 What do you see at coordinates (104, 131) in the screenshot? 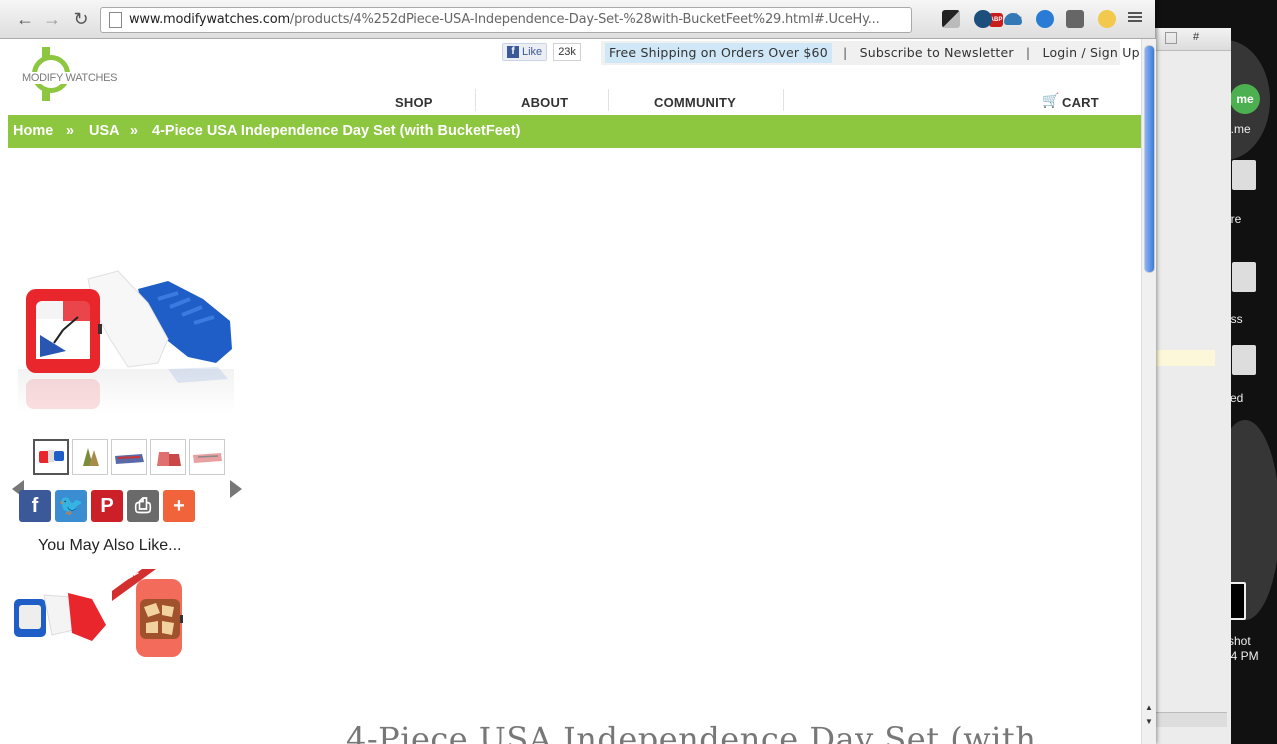
I see `breadcrumb-category: USA` at bounding box center [104, 131].